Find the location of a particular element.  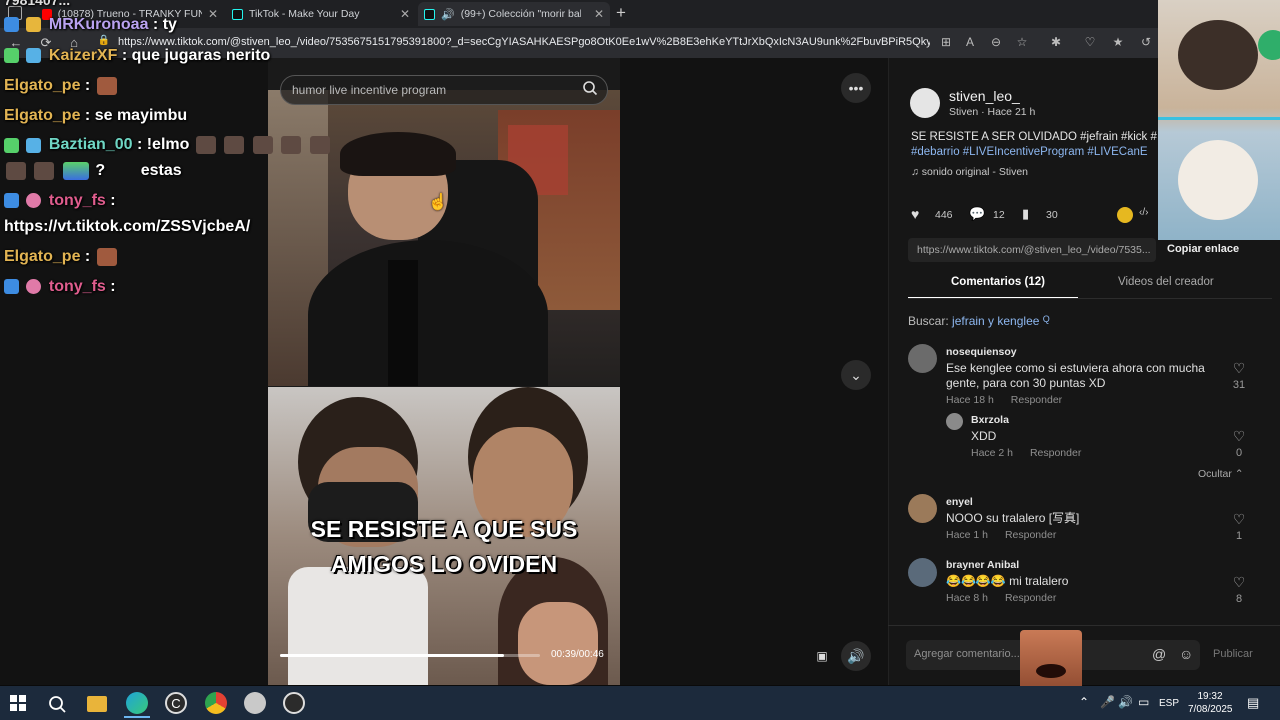

speaker-icon: 🔊 is located at coordinates (448, 14).